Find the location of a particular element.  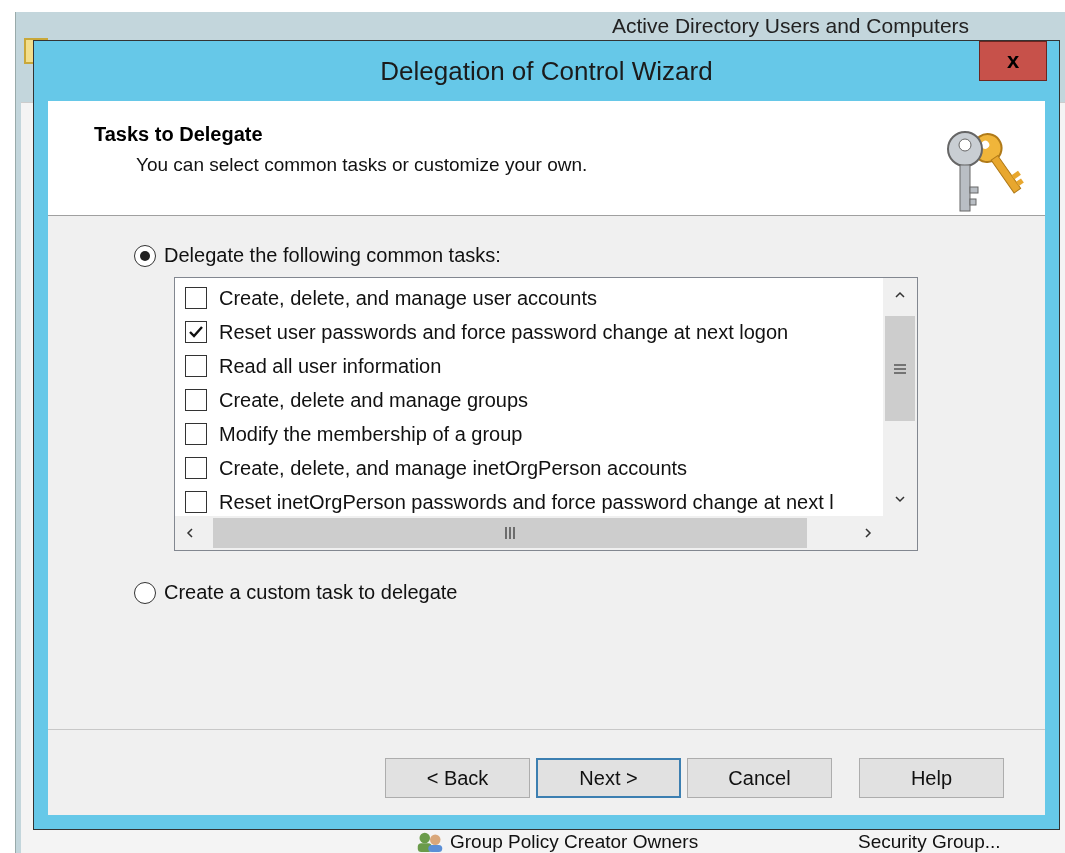

vertical-scrollbar is located at coordinates (900, 397).